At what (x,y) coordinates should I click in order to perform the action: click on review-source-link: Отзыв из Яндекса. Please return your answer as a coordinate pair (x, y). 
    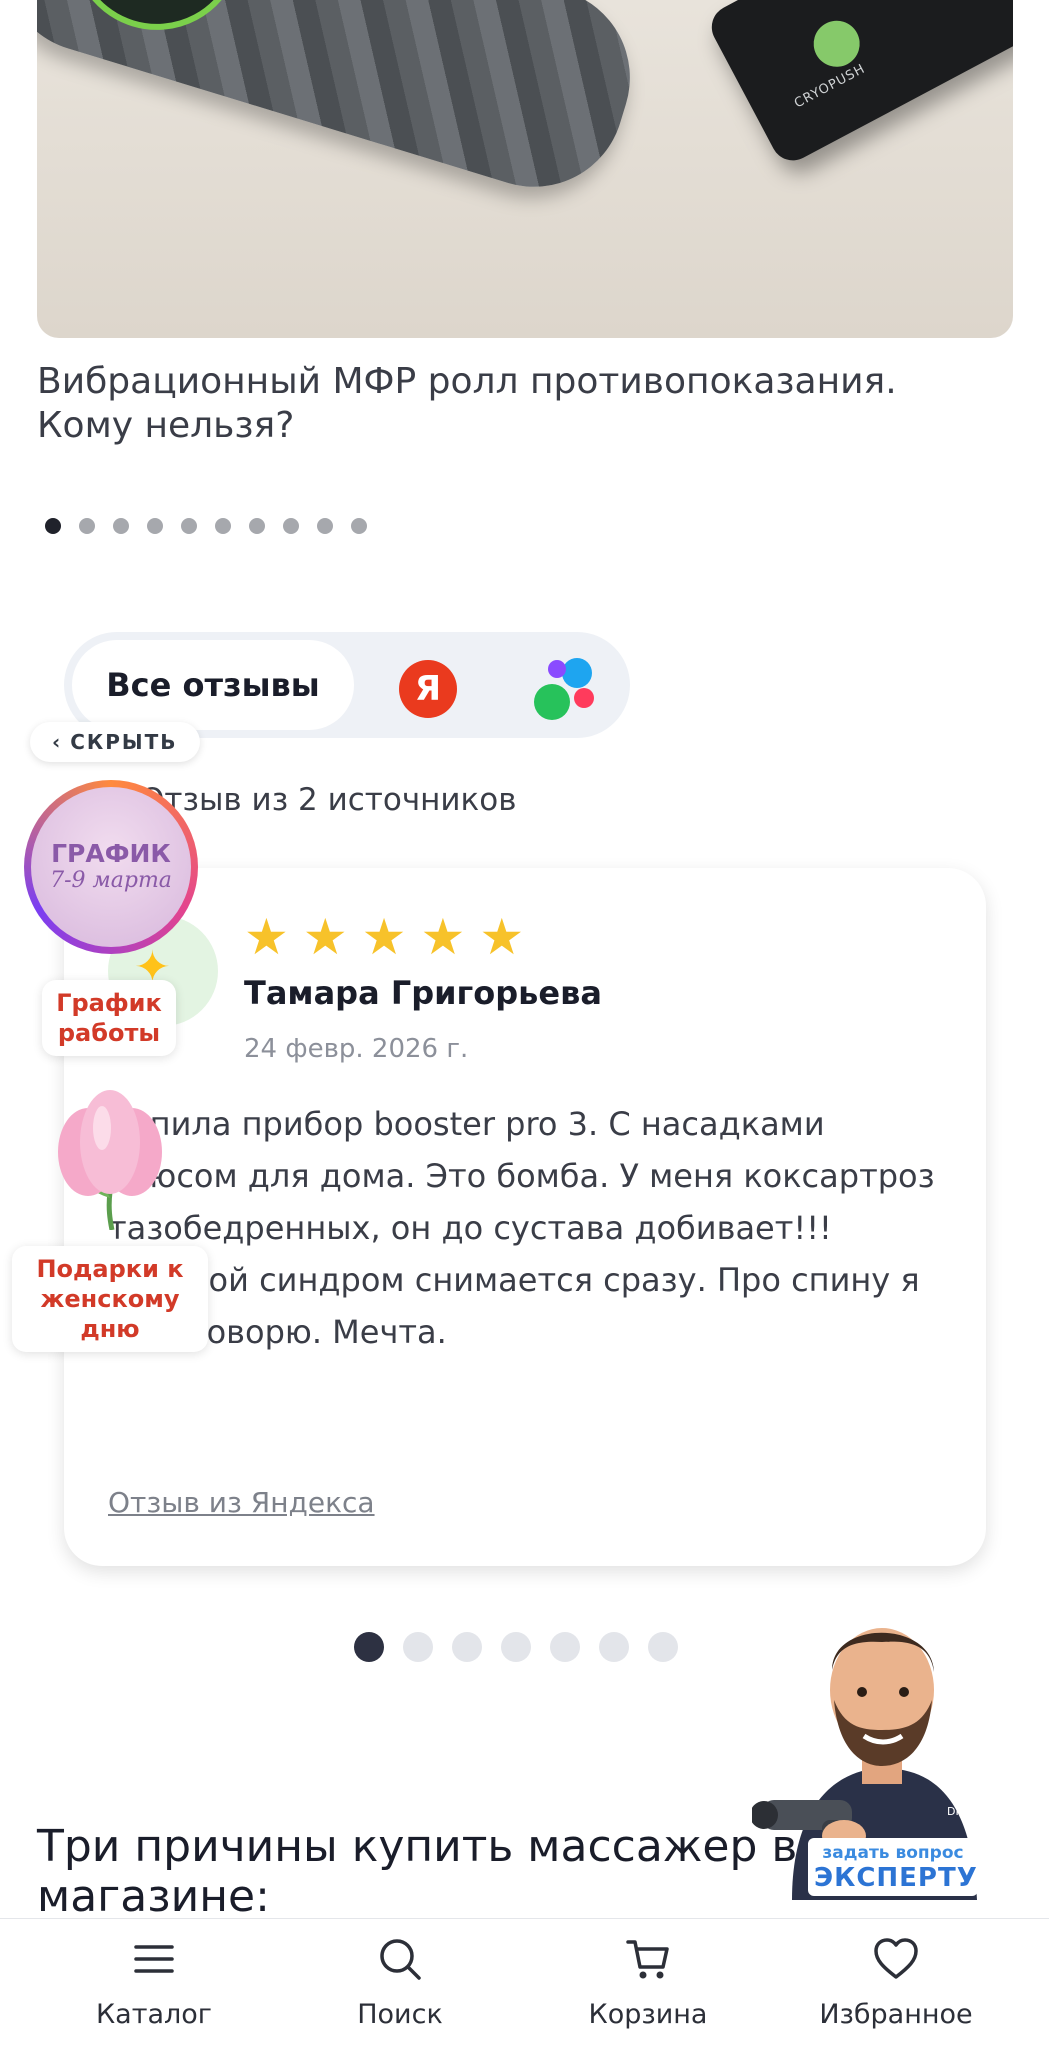
    Looking at the image, I should click on (241, 1502).